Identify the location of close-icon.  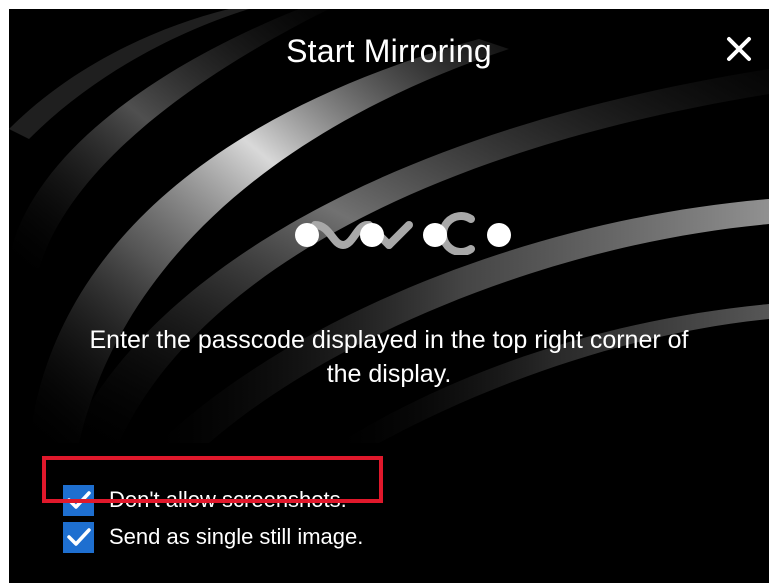
(739, 49).